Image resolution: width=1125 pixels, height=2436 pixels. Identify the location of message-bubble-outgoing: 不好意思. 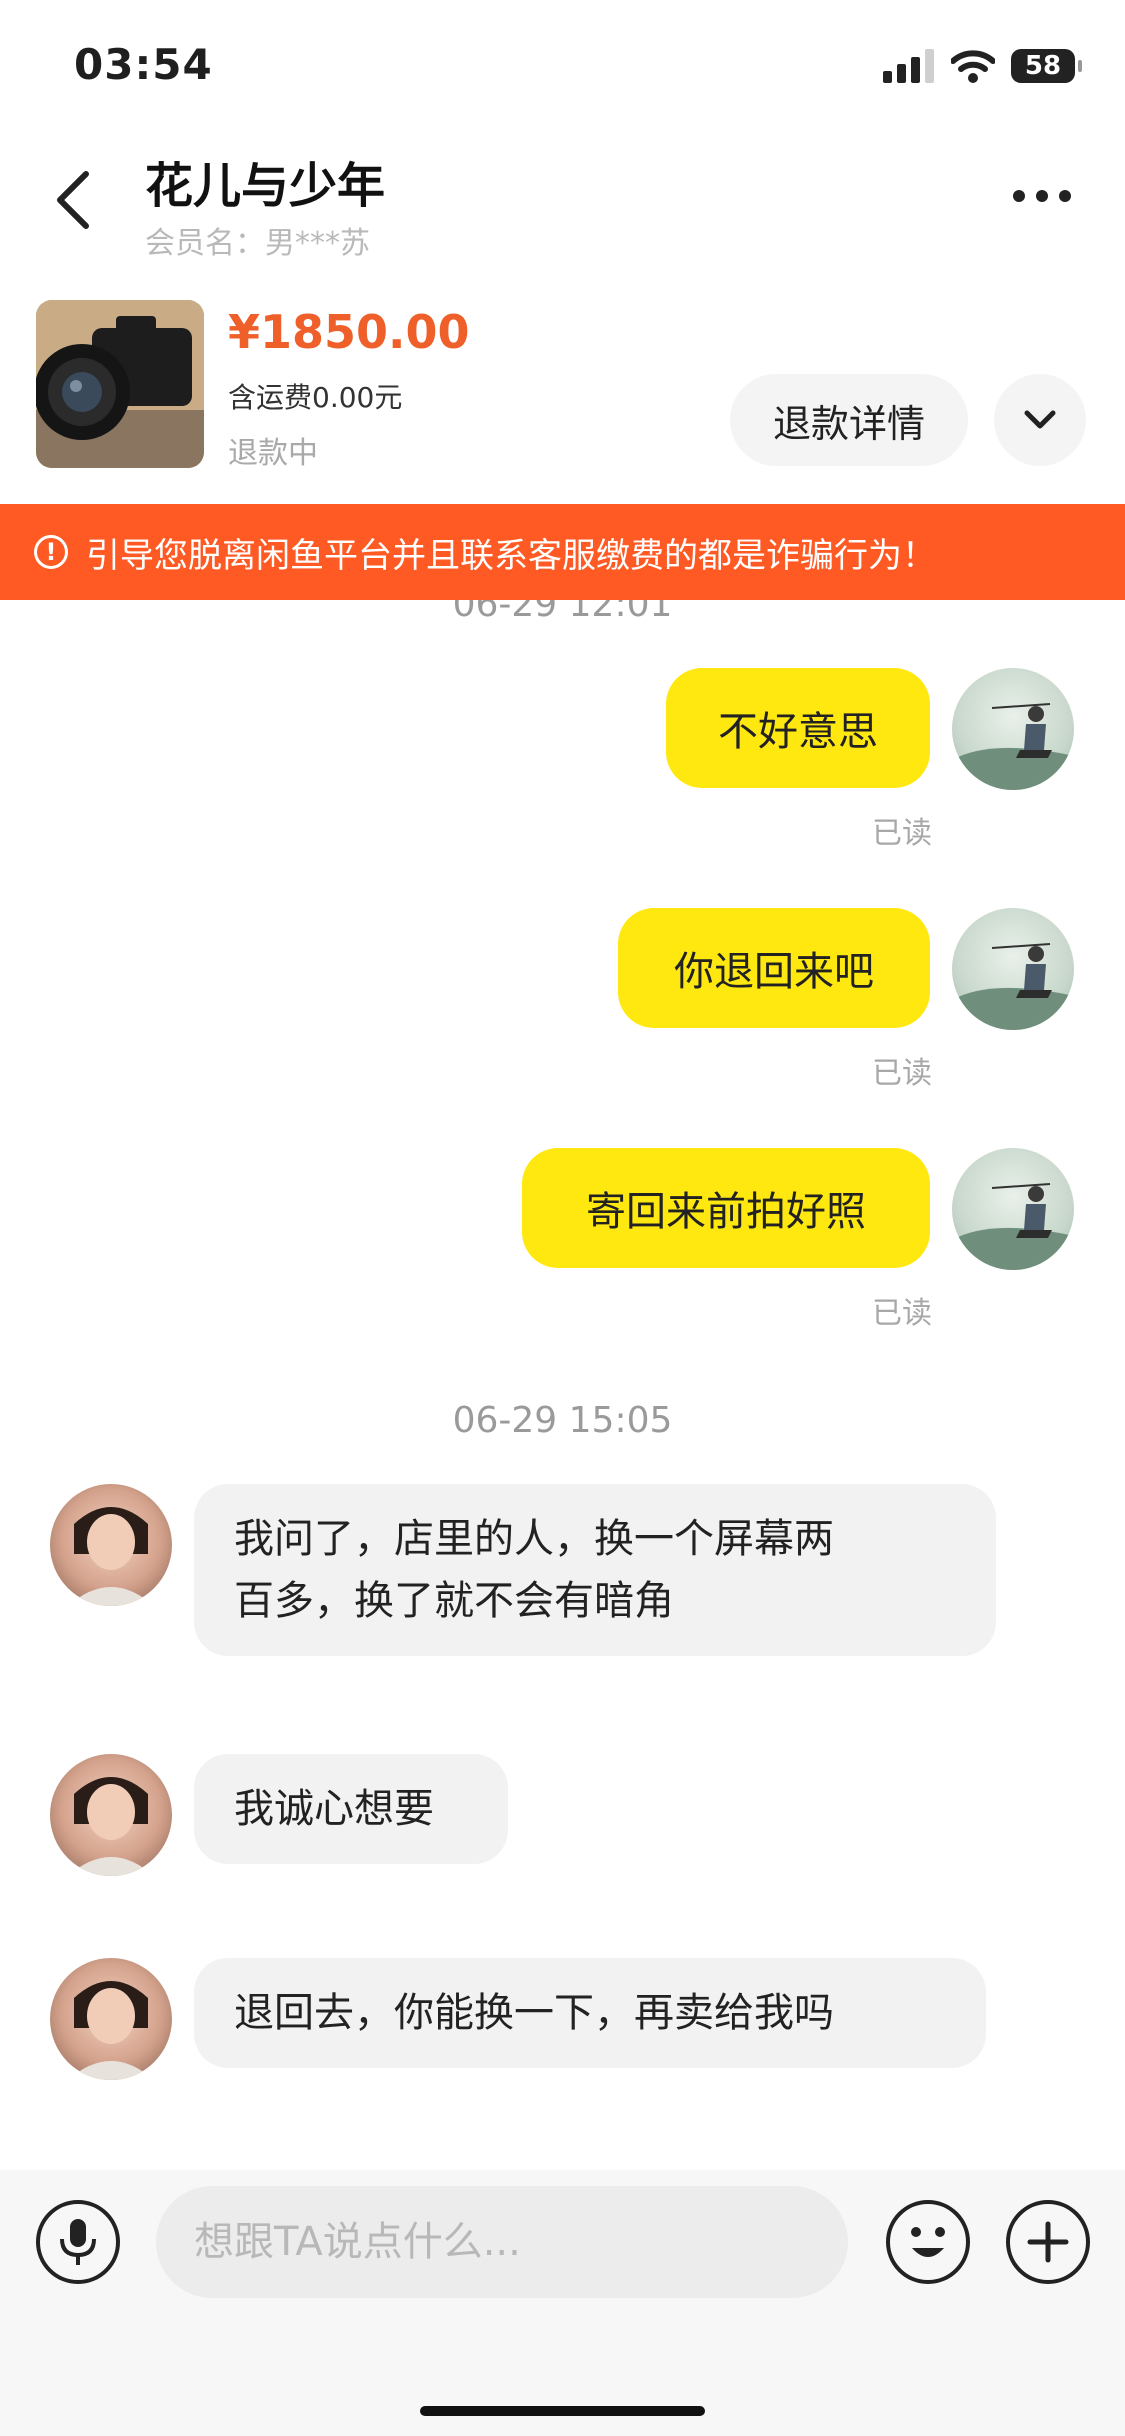
(798, 728).